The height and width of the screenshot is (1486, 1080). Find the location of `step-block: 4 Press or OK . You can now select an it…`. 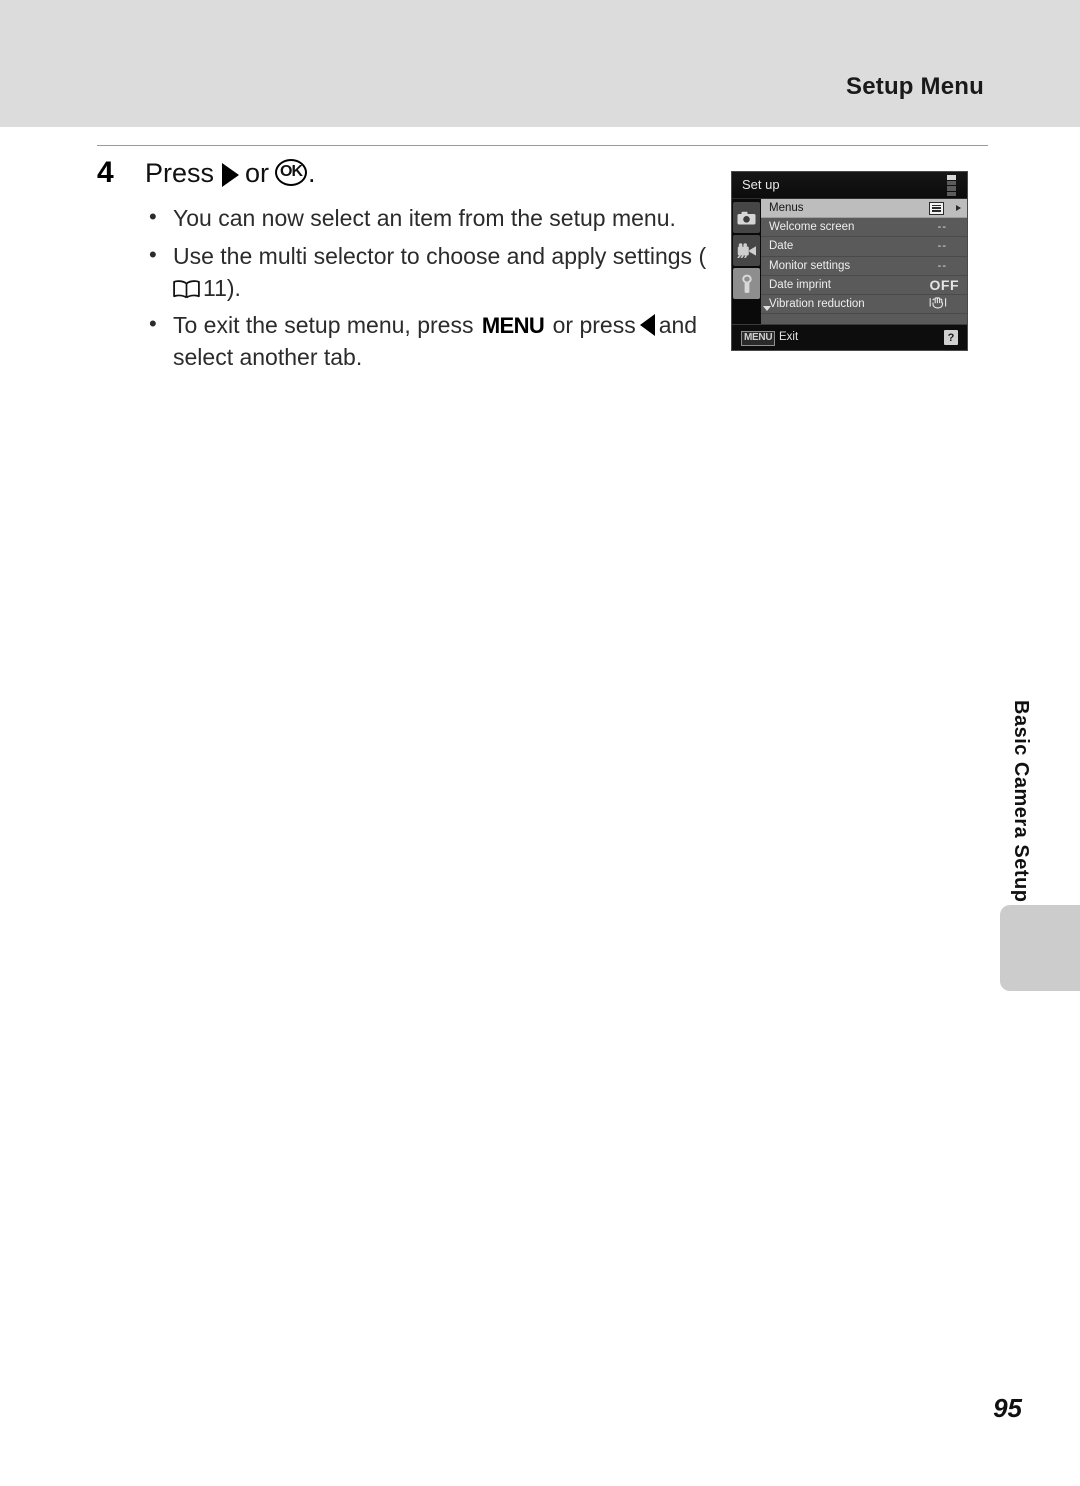

step-block: 4 Press or OK . You can now select an it… is located at coordinates (412, 269).